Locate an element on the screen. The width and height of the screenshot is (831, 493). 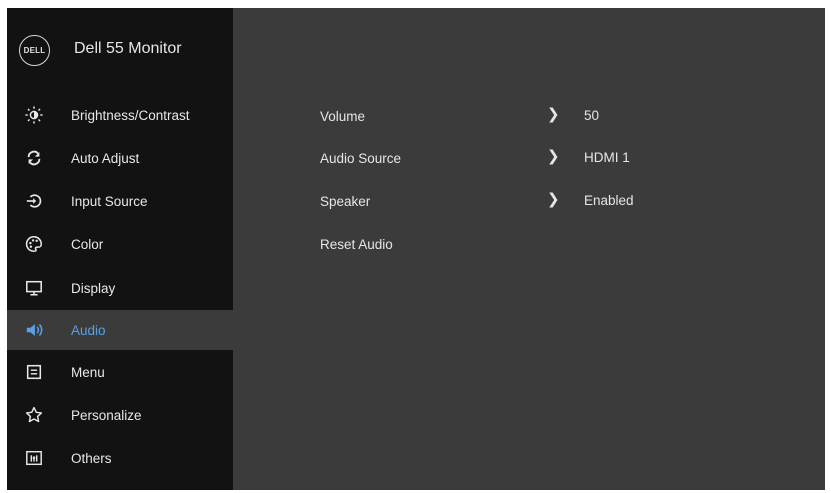
row-reset-audio: Reset Audio is located at coordinates (356, 244).